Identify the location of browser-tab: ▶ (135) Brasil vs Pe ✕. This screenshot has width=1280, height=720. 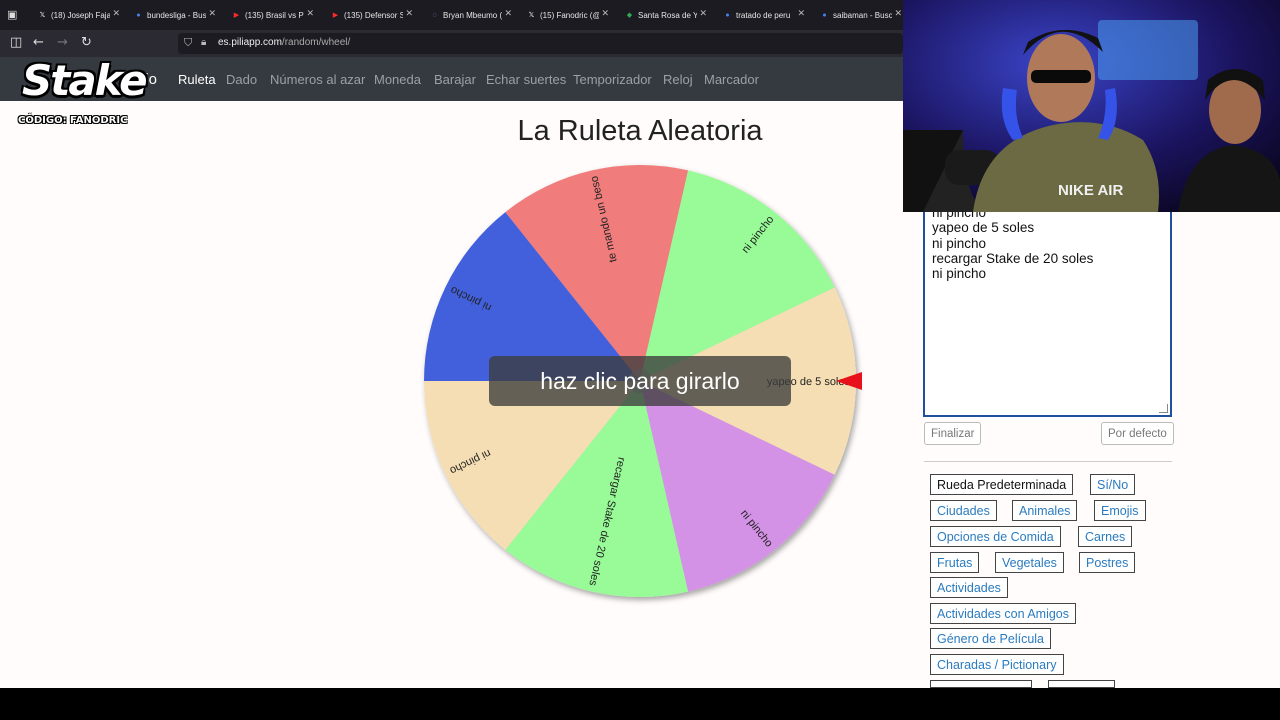
(273, 15).